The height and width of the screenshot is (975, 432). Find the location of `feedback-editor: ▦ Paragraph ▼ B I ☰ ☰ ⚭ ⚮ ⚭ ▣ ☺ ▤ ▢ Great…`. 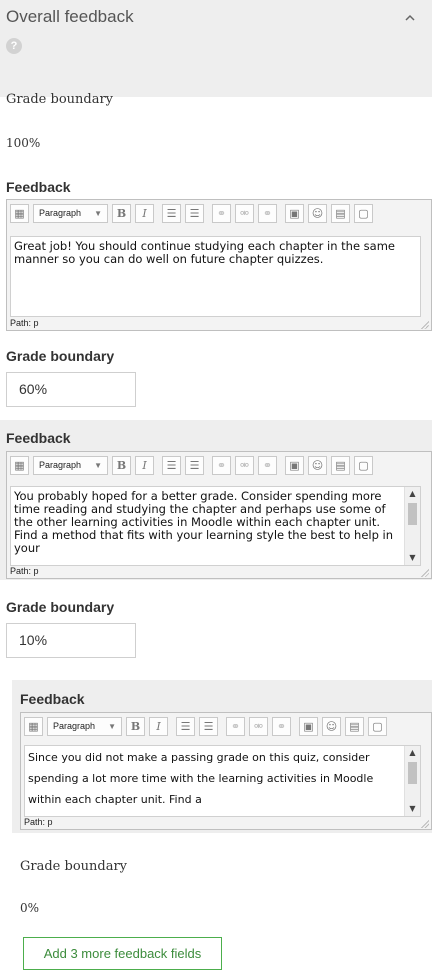

feedback-editor: ▦ Paragraph ▼ B I ☰ ☰ ⚭ ⚮ ⚭ ▣ ☺ ▤ ▢ Great… is located at coordinates (219, 265).